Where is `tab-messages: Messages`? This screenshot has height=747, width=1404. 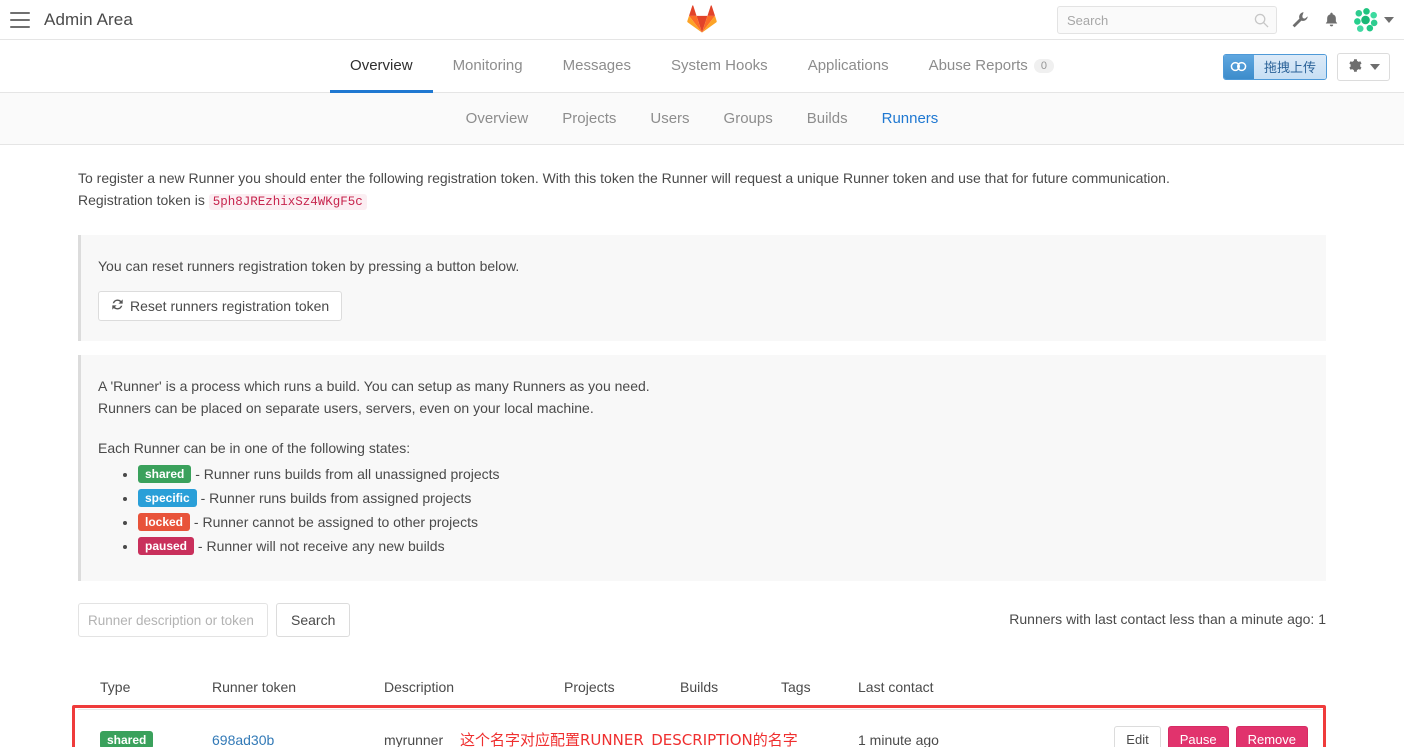 tab-messages: Messages is located at coordinates (597, 67).